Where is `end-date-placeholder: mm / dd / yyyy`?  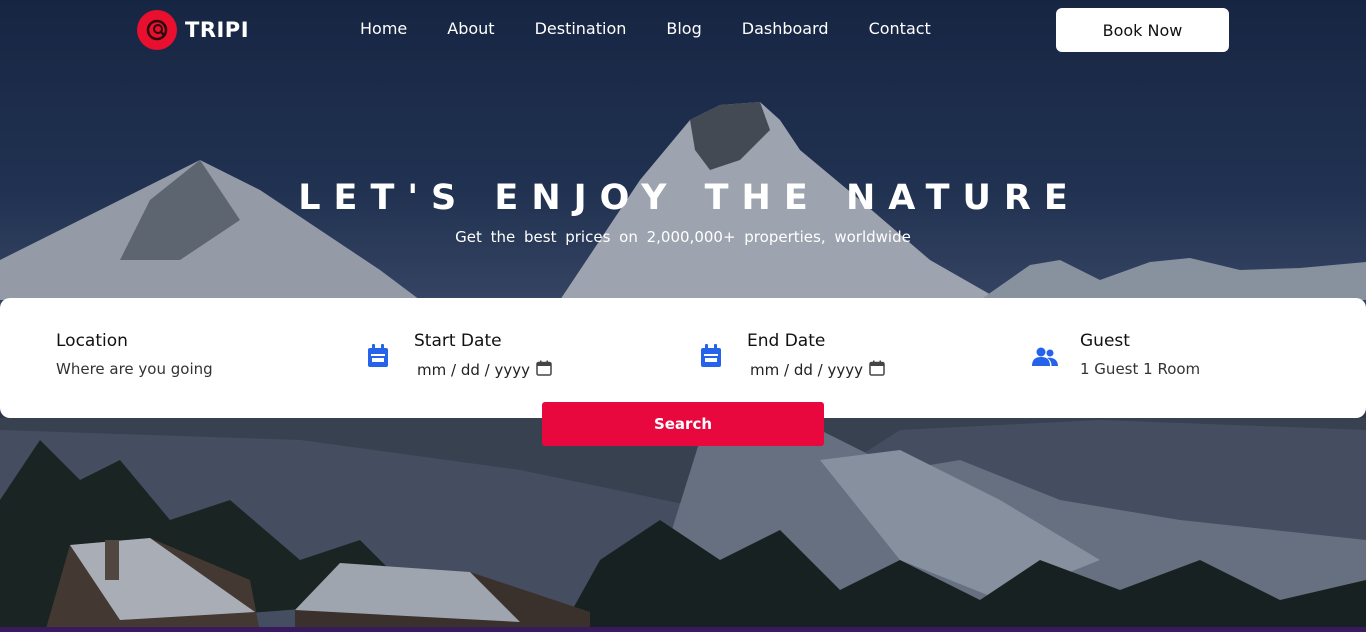
end-date-placeholder: mm / dd / yyyy is located at coordinates (806, 370).